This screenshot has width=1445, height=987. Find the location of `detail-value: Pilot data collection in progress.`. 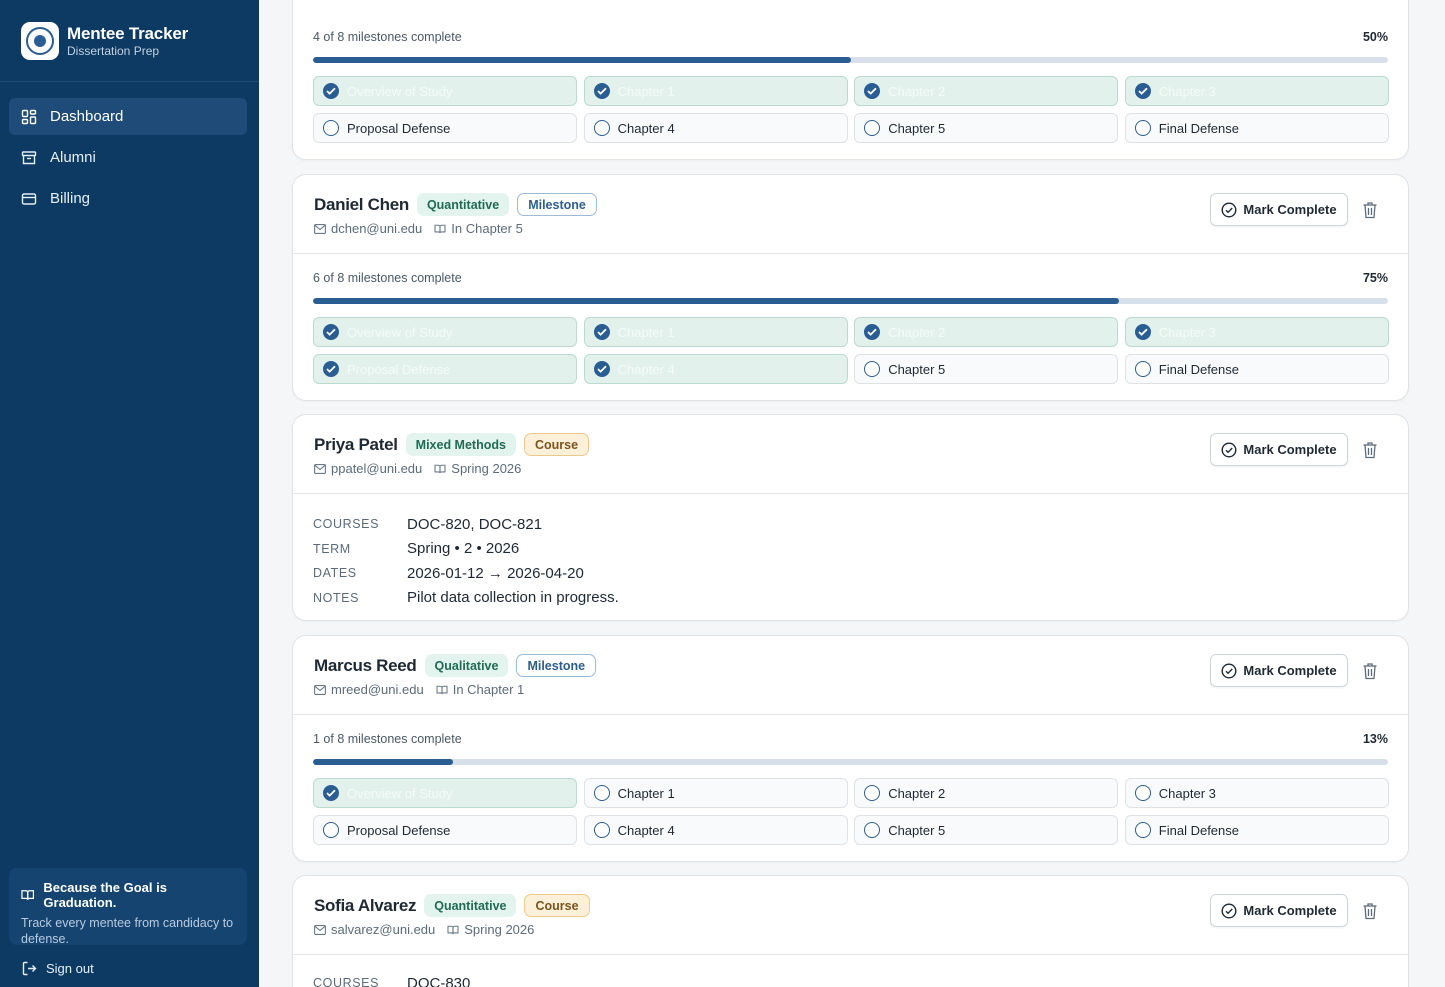

detail-value: Pilot data collection in progress. is located at coordinates (513, 598).